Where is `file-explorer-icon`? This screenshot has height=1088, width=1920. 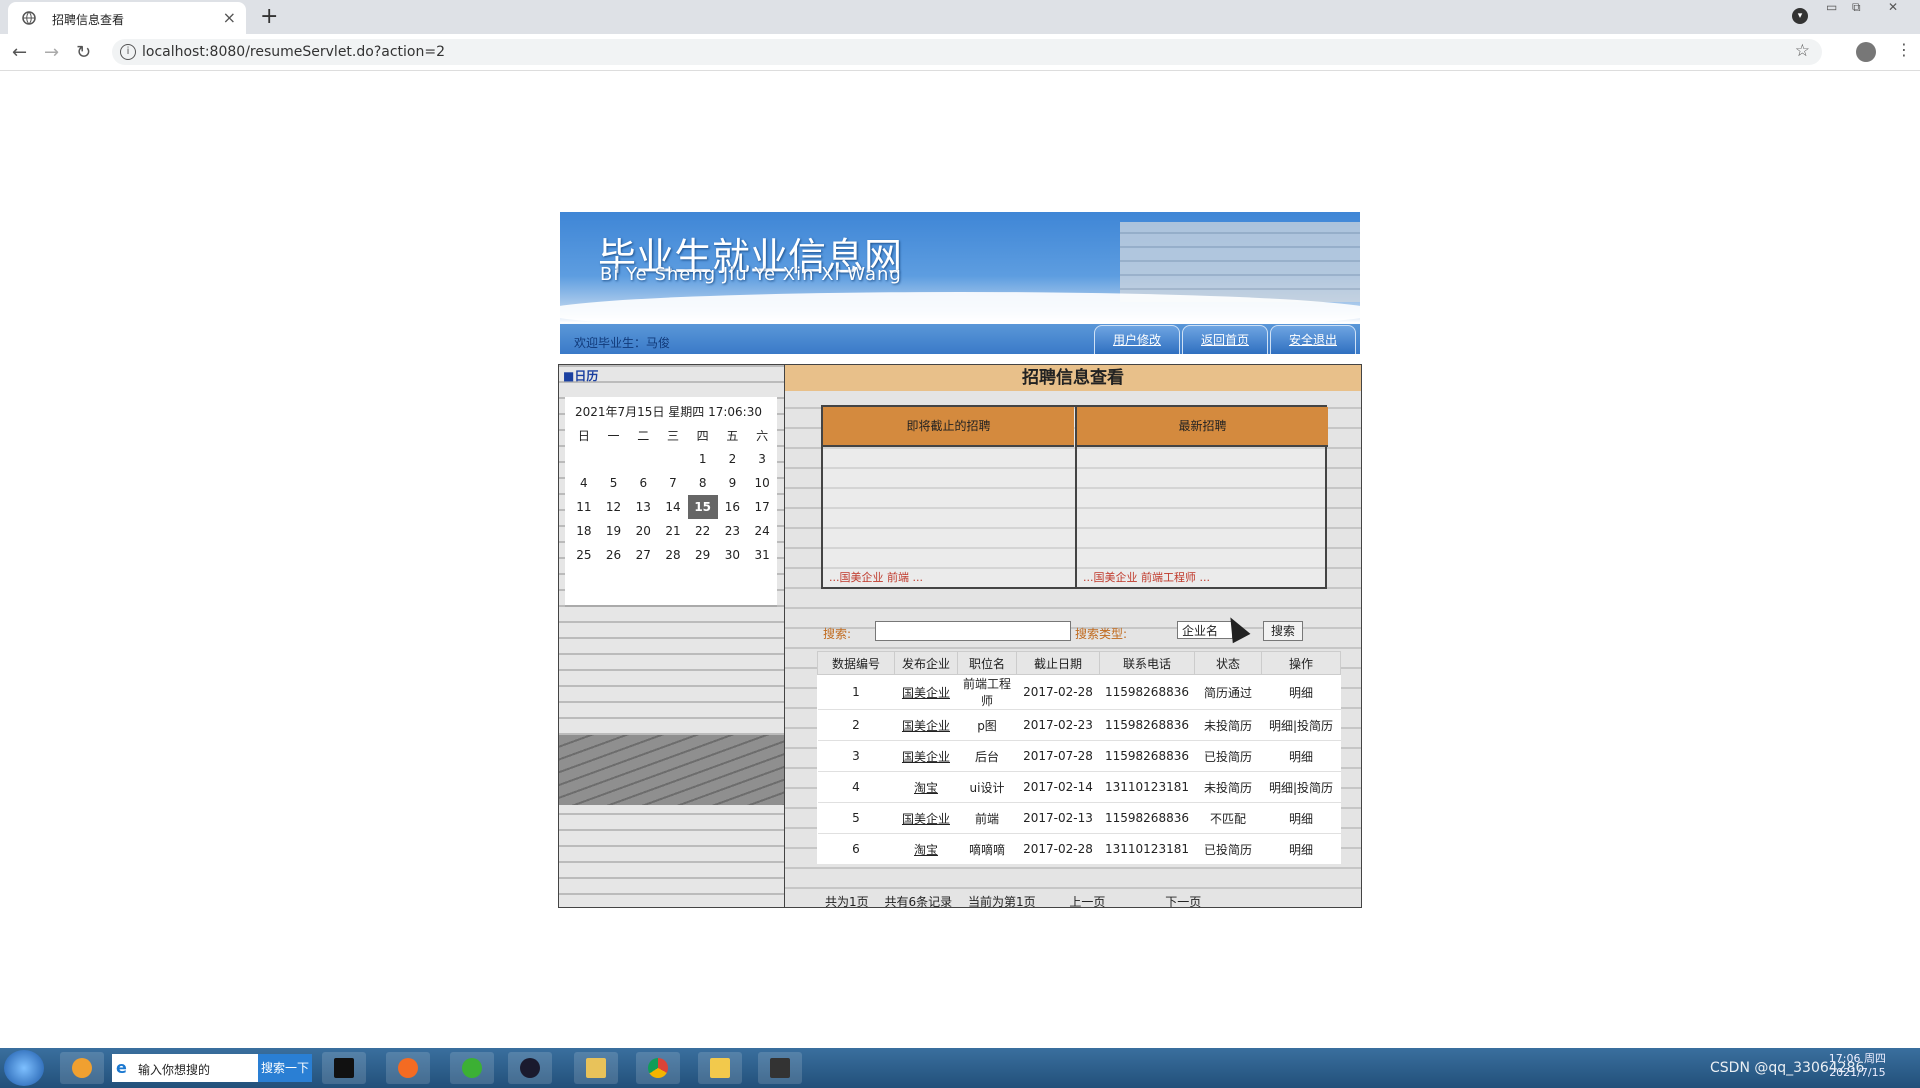
file-explorer-icon is located at coordinates (596, 1068).